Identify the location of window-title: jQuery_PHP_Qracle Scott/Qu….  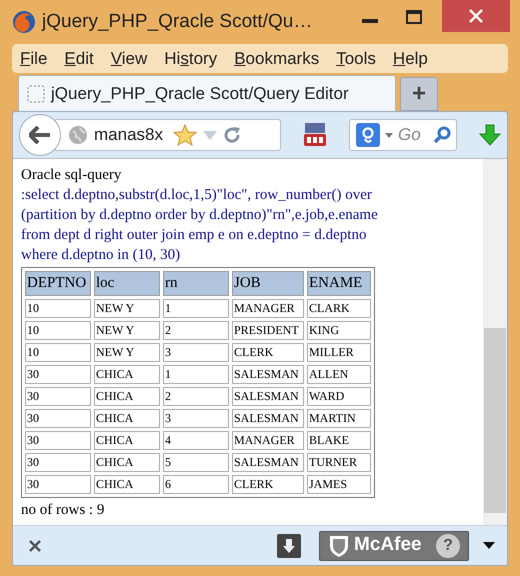
(177, 22).